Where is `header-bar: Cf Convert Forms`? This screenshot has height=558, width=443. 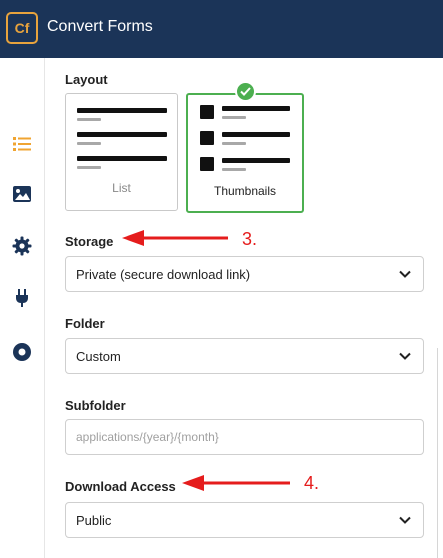 header-bar: Cf Convert Forms is located at coordinates (221, 29).